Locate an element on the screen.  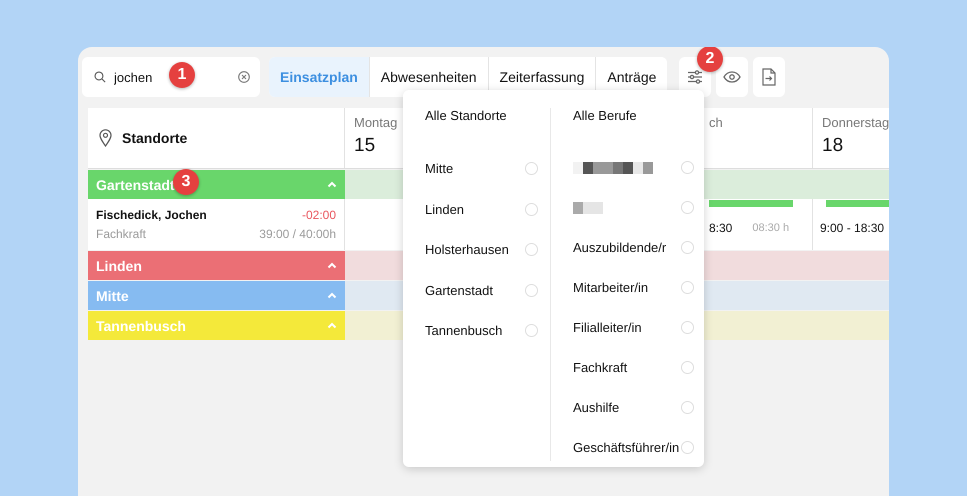
filter-option: Mitte is located at coordinates (439, 168).